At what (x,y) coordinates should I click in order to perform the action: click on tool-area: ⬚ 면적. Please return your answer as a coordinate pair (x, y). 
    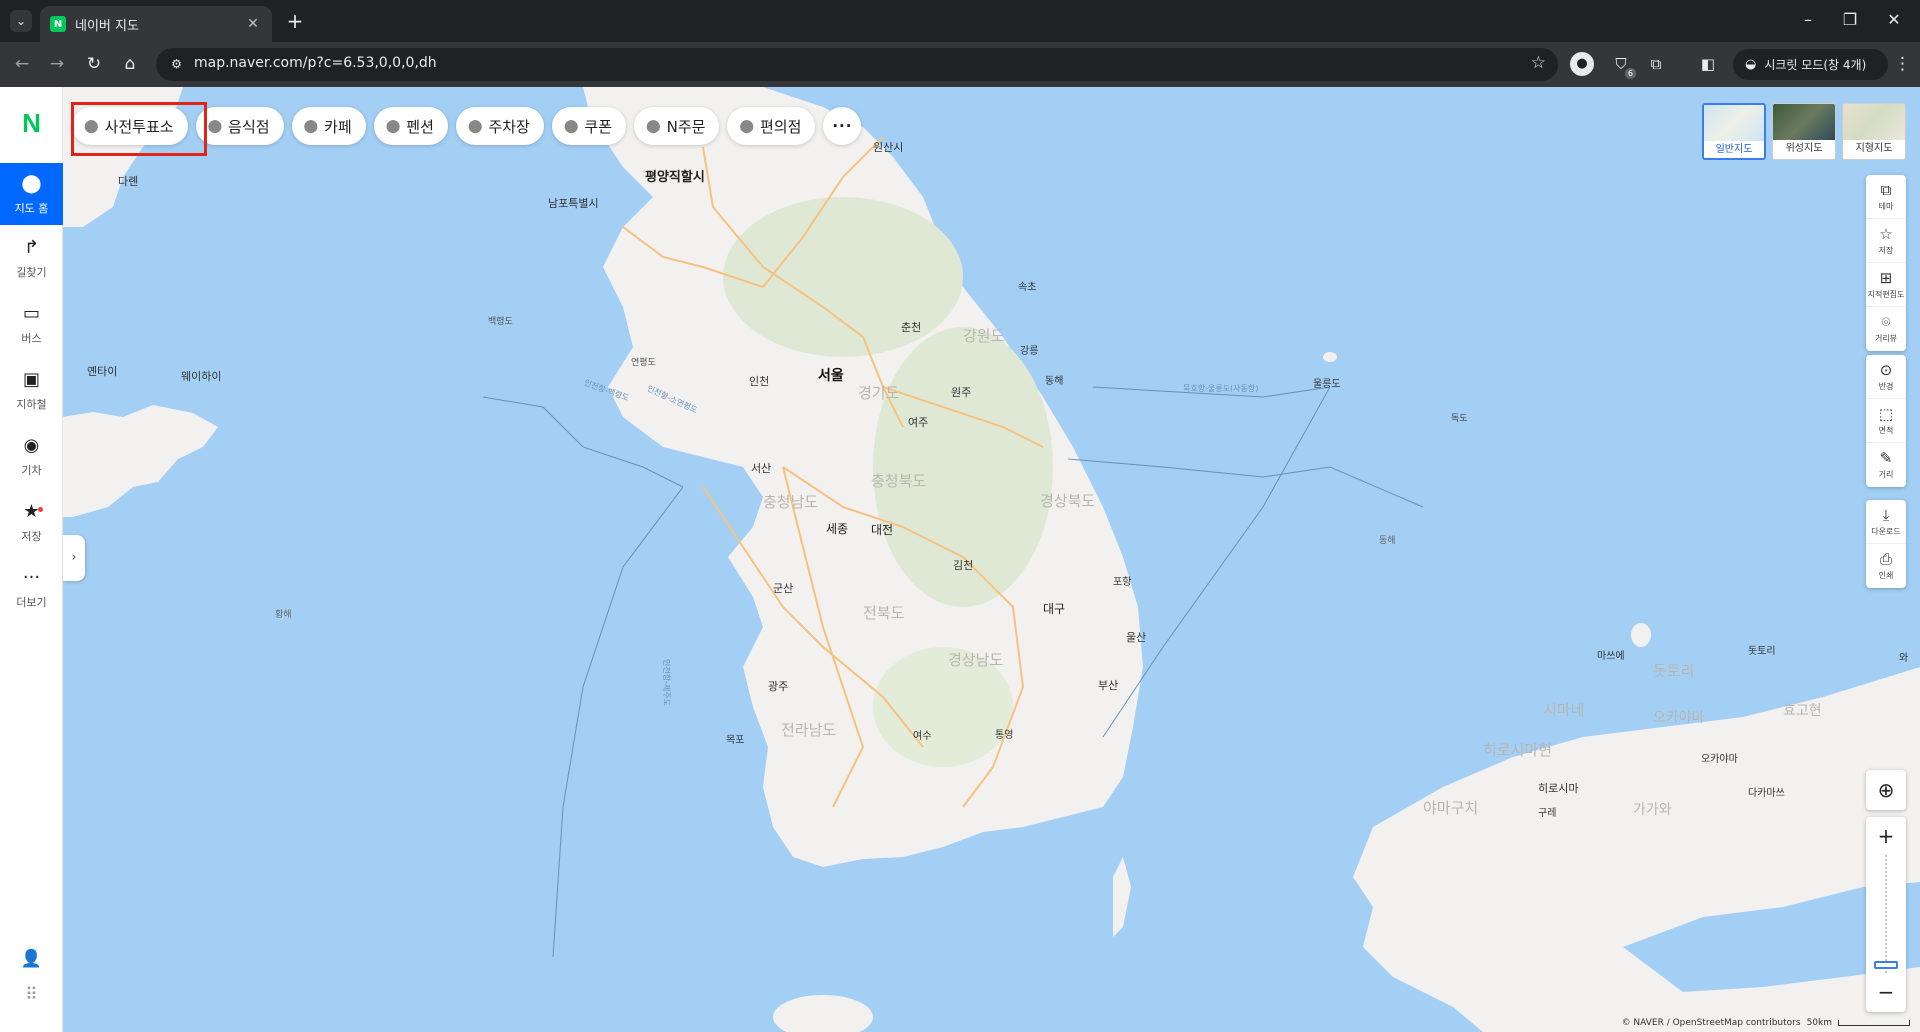
    Looking at the image, I should click on (1886, 421).